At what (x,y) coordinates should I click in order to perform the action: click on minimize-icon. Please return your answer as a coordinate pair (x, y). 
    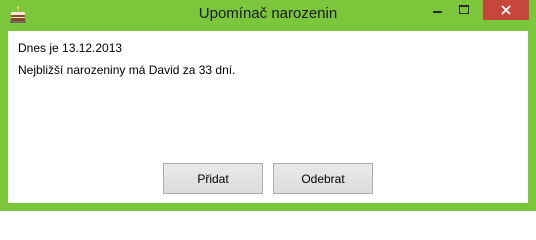
    Looking at the image, I should click on (437, 12).